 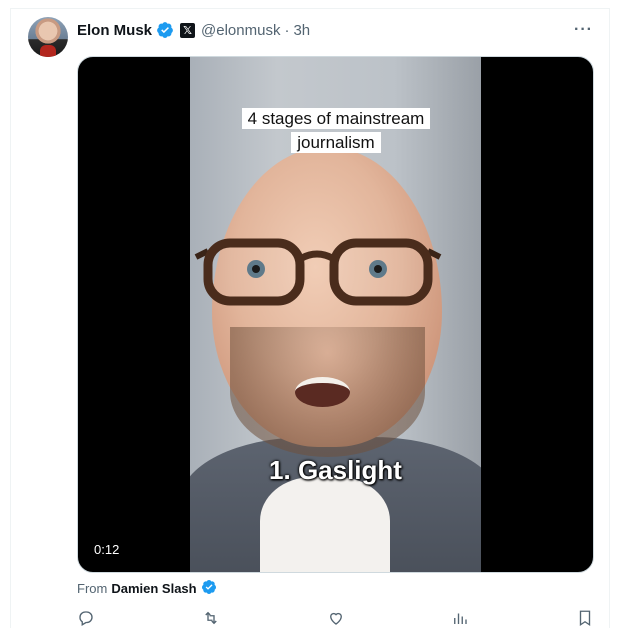 I want to click on video-caption-top-text: 4 stages of mainstream journalism, so click(x=336, y=130).